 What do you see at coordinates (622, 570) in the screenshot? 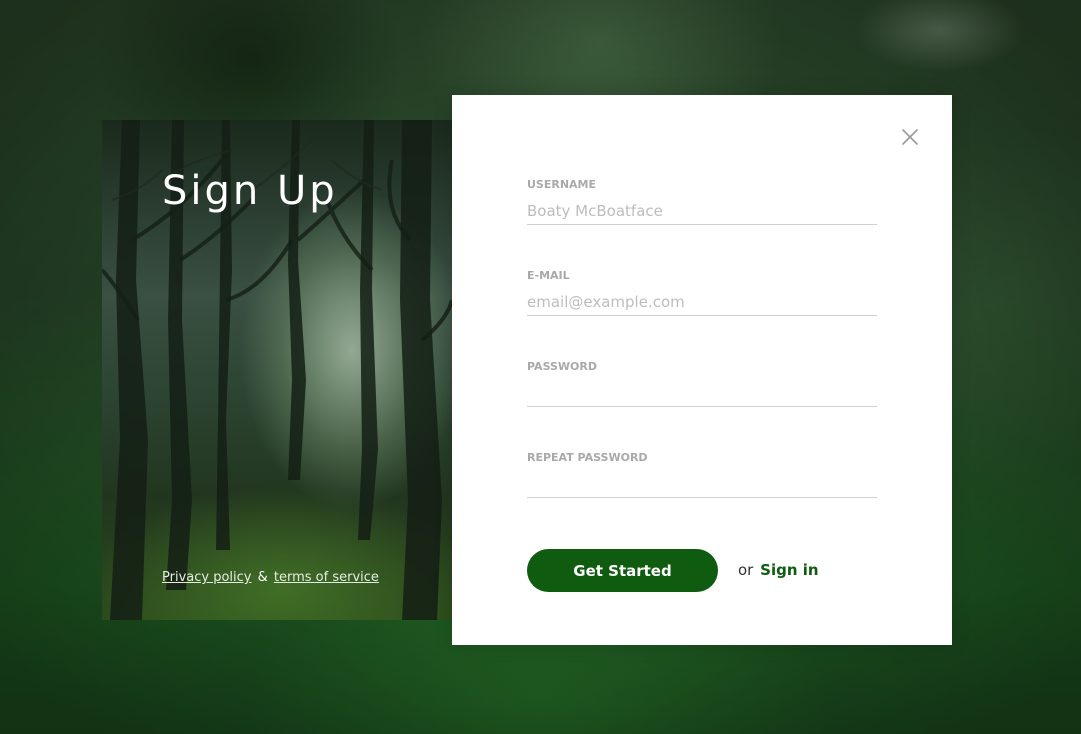
I see `get-started-button: Get Started` at bounding box center [622, 570].